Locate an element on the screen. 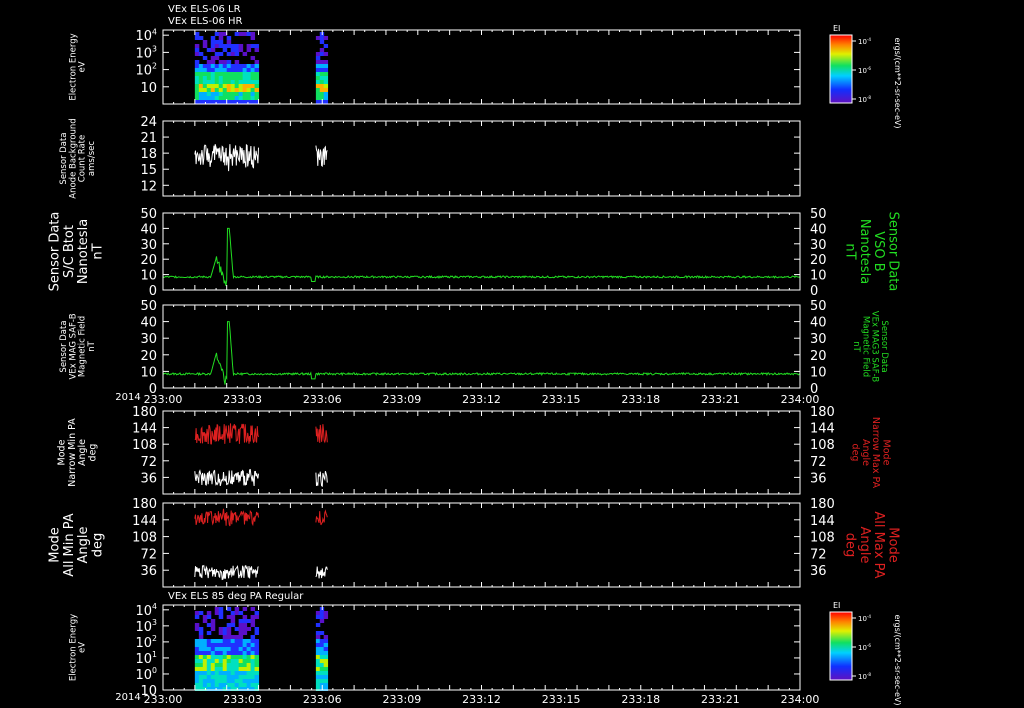 Image resolution: width=1024 pixels, height=708 pixels. y-tick-label-right: 50 is located at coordinates (818, 306).